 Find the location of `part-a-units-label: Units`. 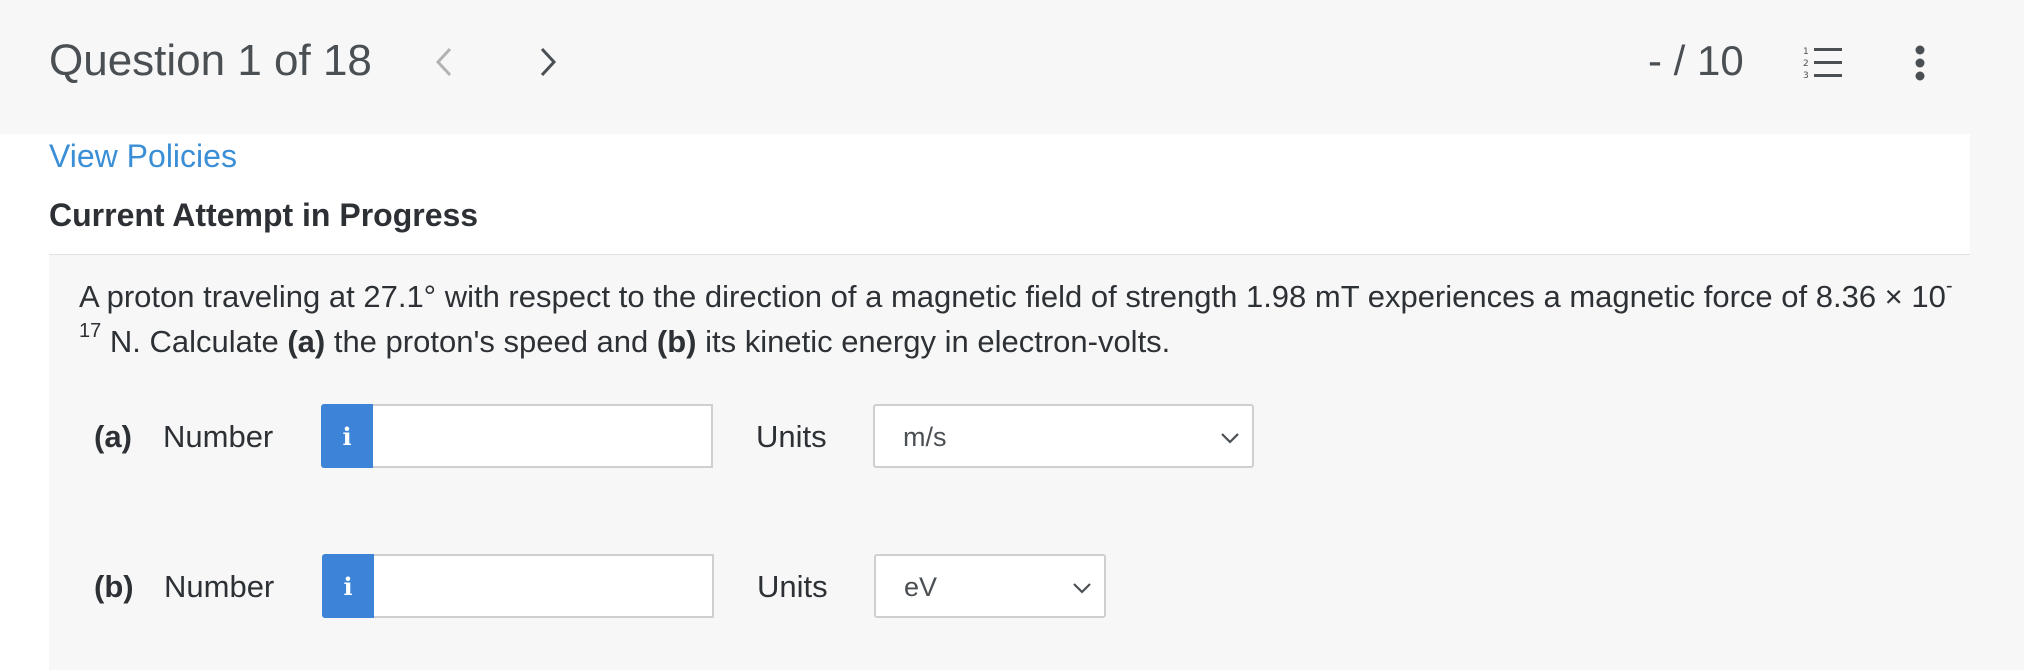

part-a-units-label: Units is located at coordinates (791, 436).